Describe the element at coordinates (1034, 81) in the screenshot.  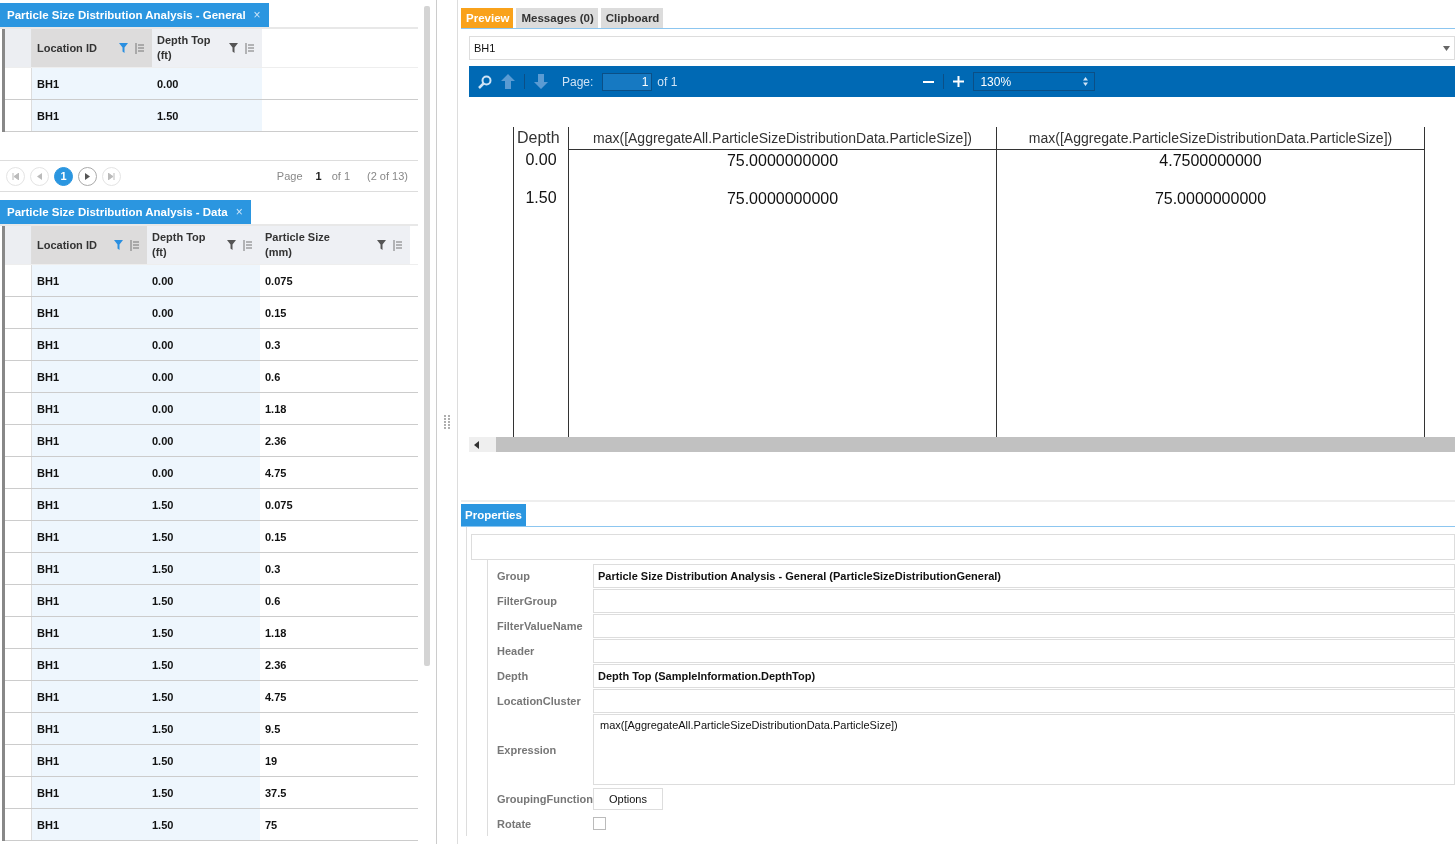
I see `zoom-field: 130%` at that location.